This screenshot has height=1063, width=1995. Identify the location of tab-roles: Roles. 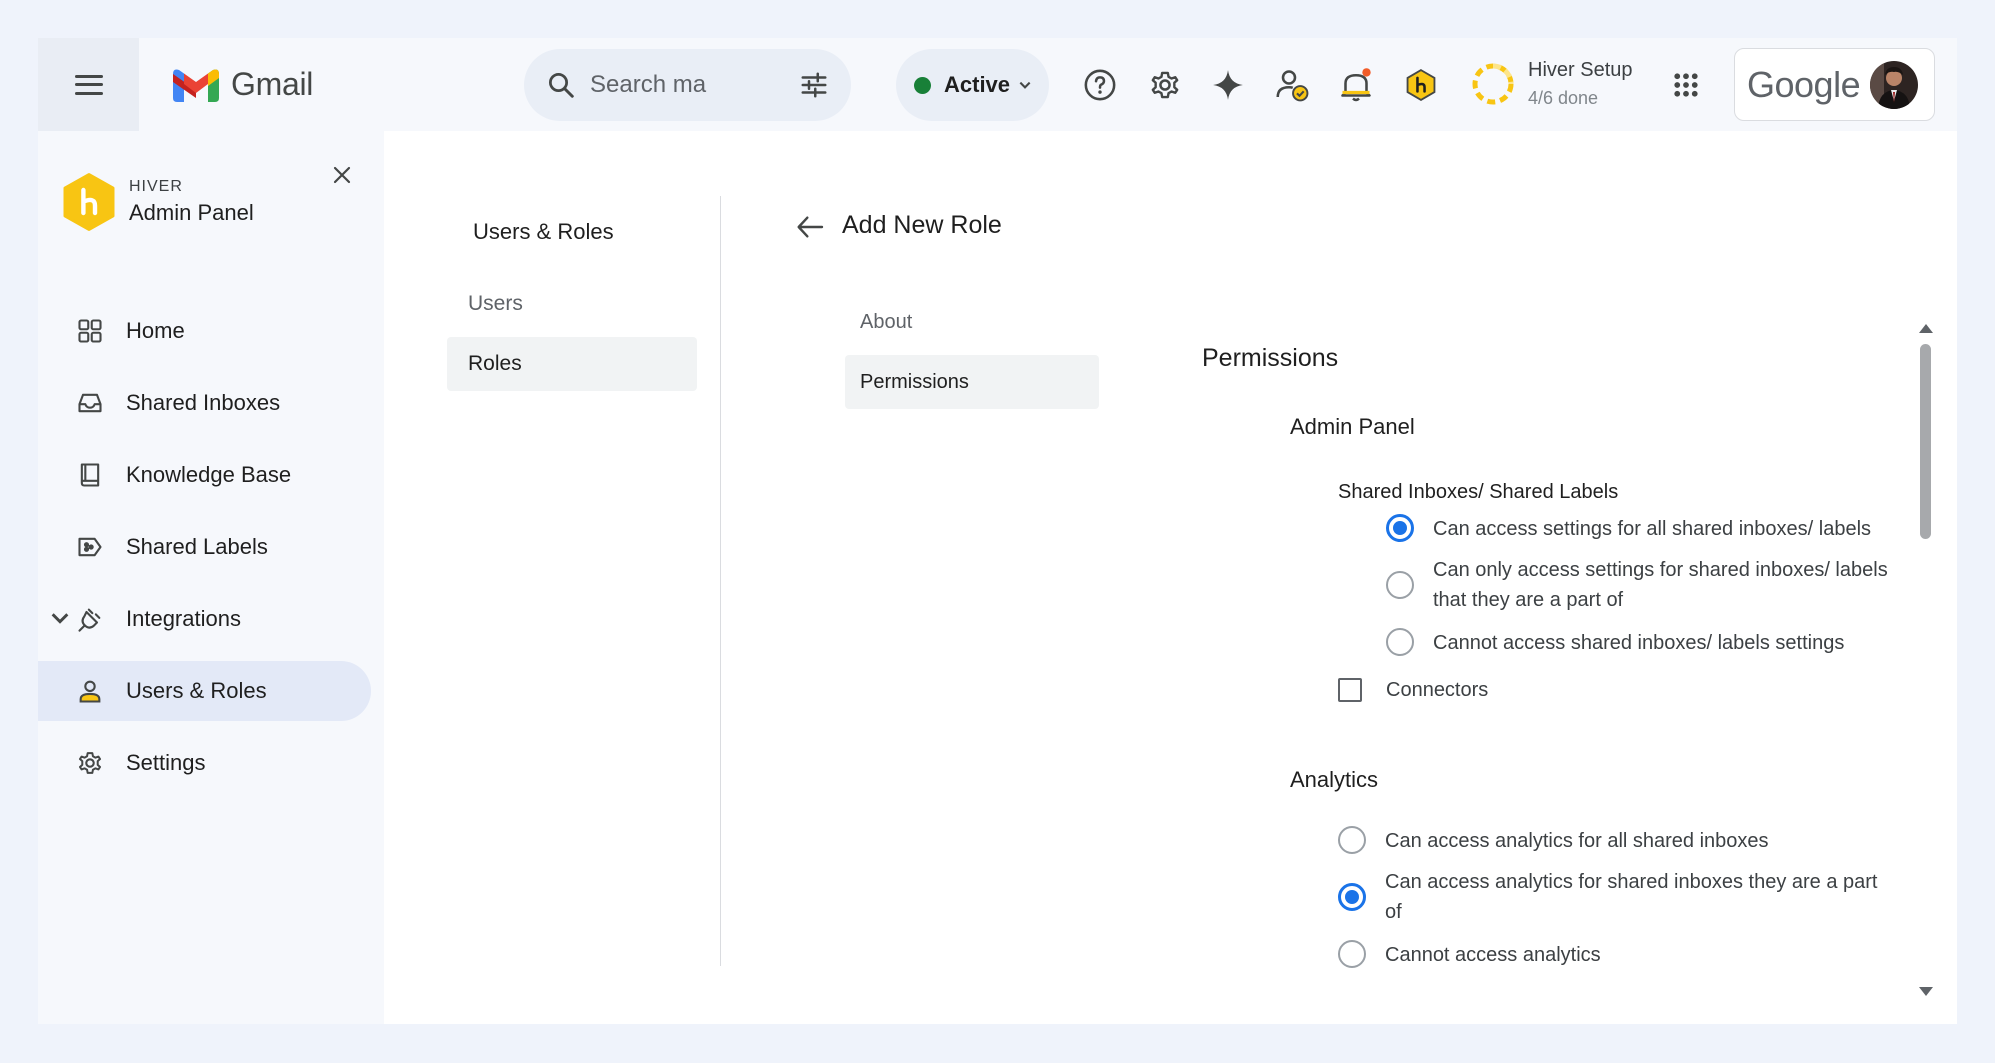
(572, 364).